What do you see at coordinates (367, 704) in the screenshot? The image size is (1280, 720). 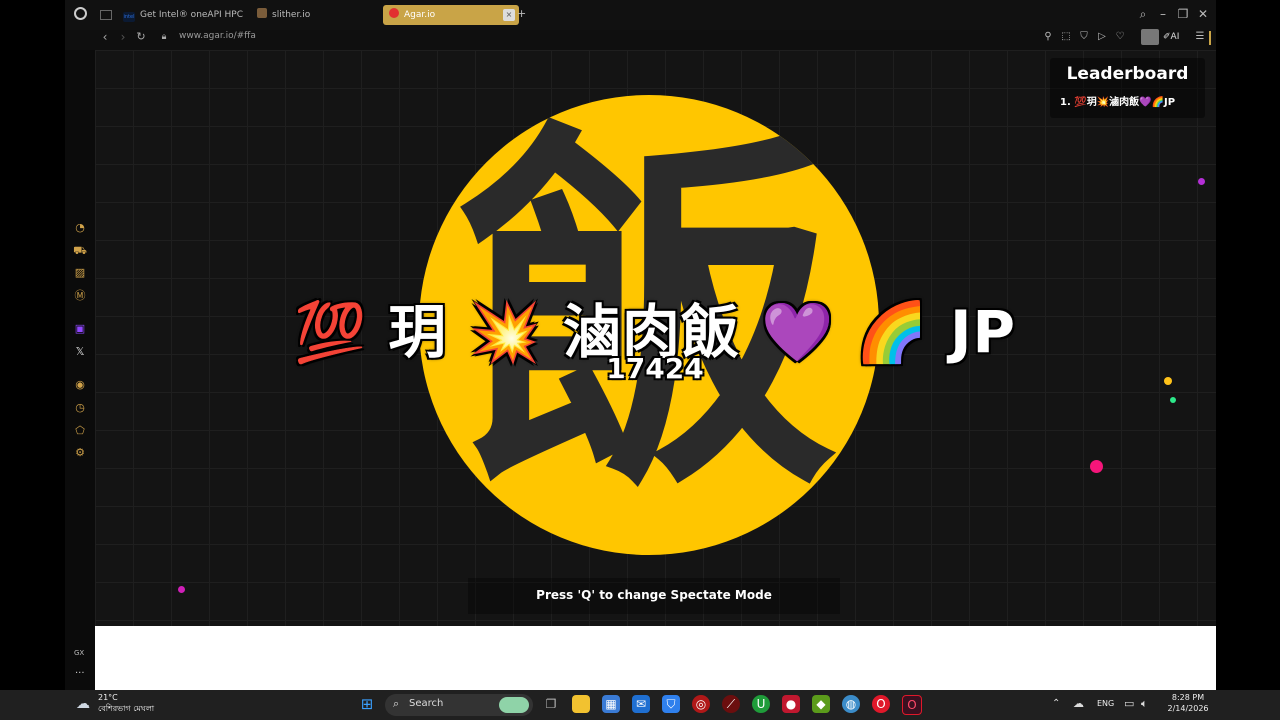 I see `windows-start-icon: ⊞` at bounding box center [367, 704].